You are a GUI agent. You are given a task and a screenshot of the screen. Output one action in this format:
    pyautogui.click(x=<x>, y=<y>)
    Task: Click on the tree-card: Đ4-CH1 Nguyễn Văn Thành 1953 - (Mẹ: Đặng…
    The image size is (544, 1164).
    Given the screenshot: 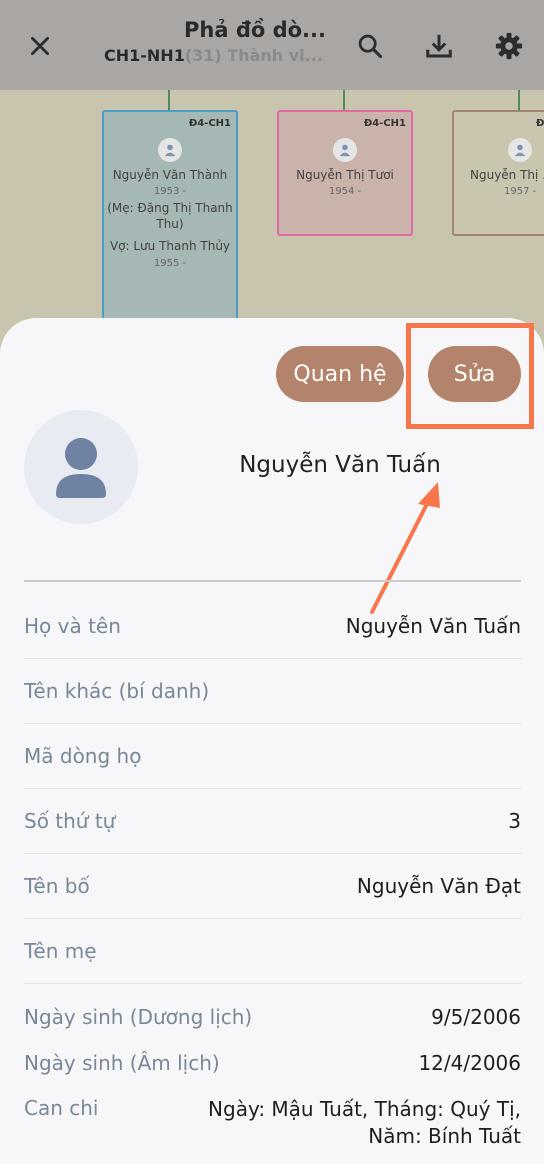 What is the action you would take?
    pyautogui.click(x=170, y=217)
    